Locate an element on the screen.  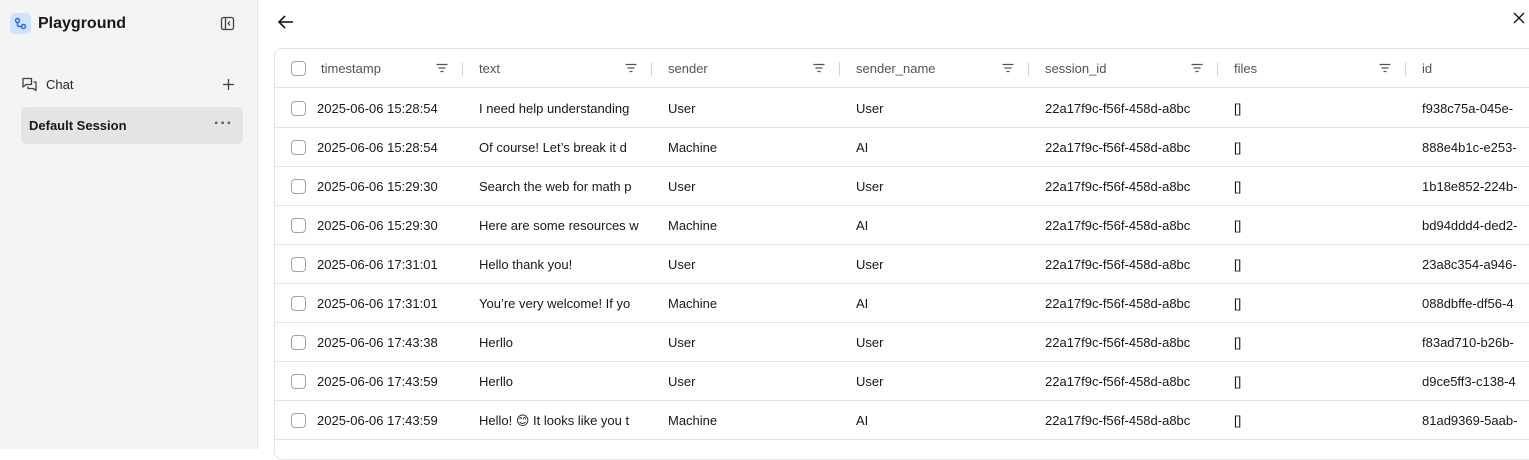
cell-id: 81ad9369-5aab- is located at coordinates (1470, 420).